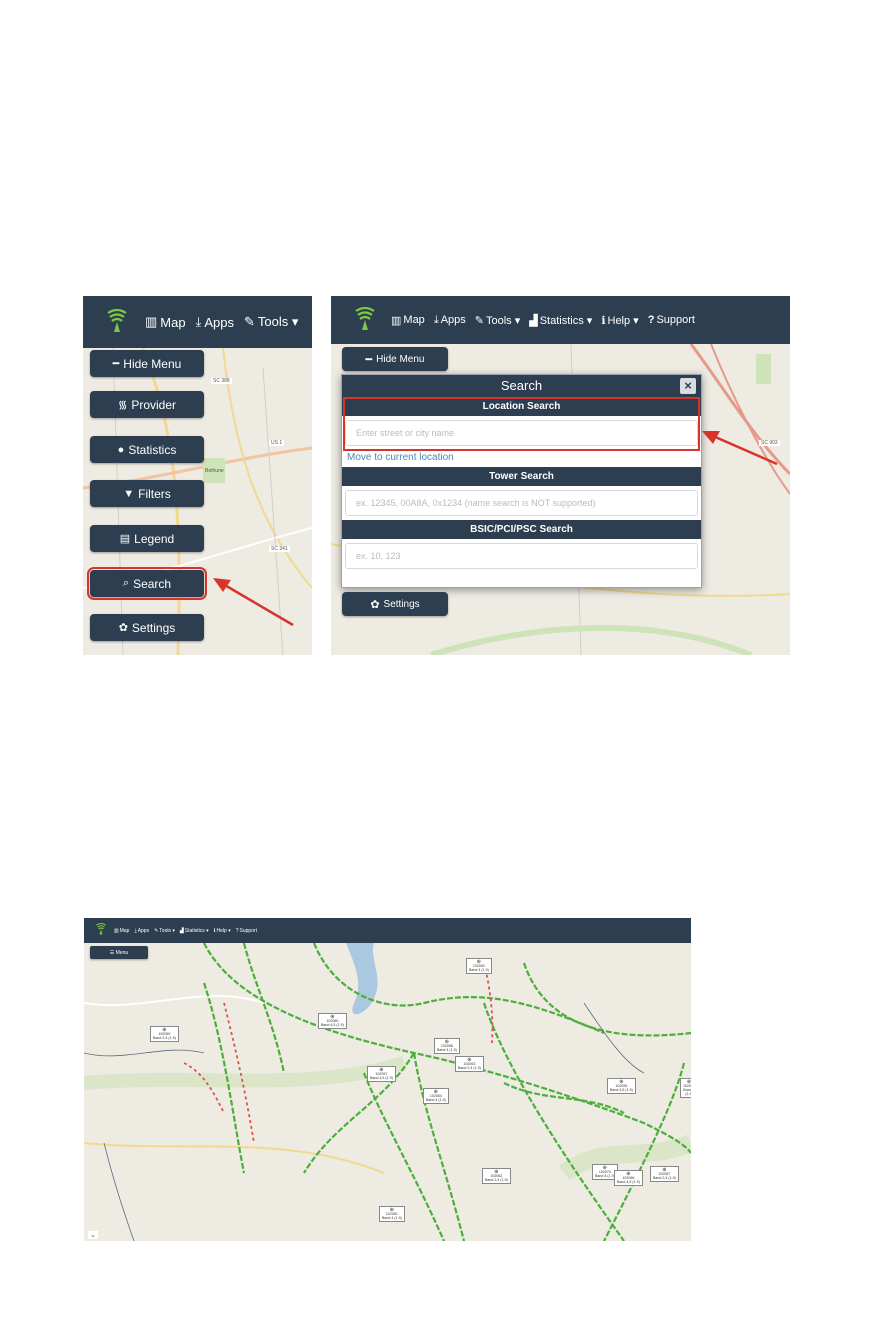  I want to click on search-icon: ⌕, so click(126, 583).